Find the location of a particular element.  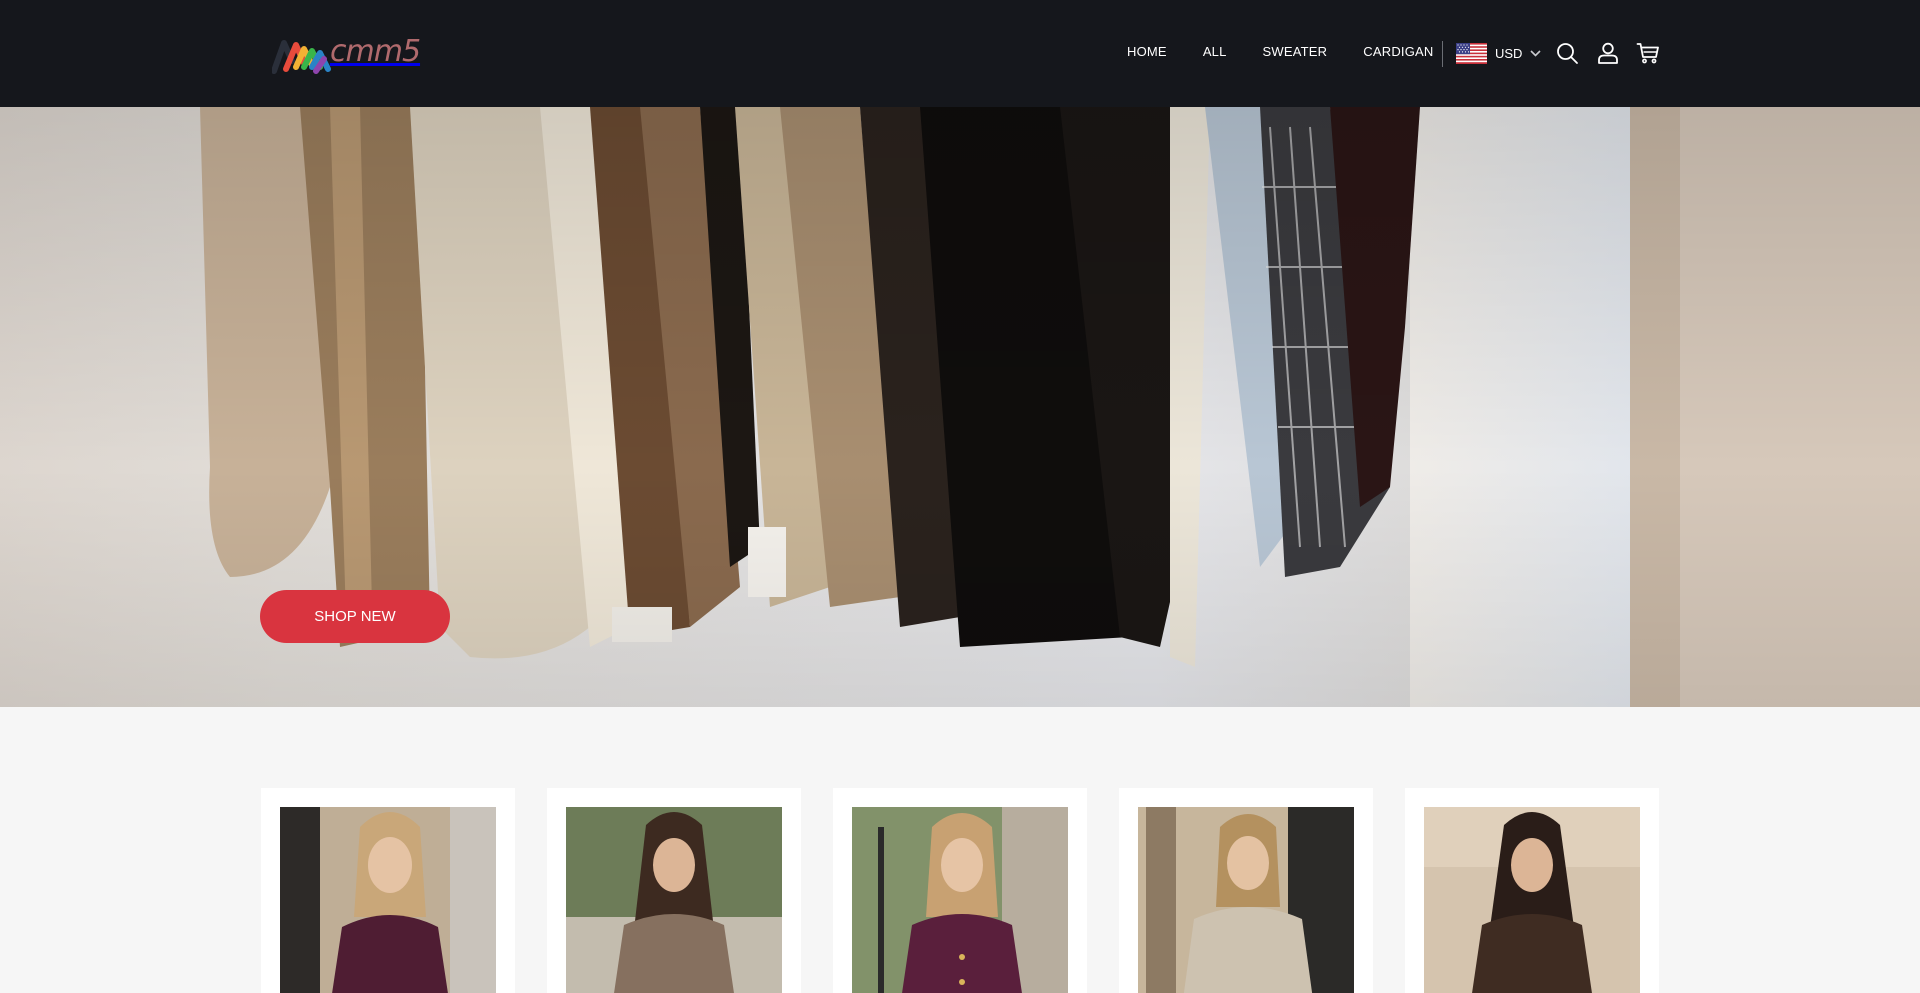

currency-label: USD is located at coordinates (1509, 53).